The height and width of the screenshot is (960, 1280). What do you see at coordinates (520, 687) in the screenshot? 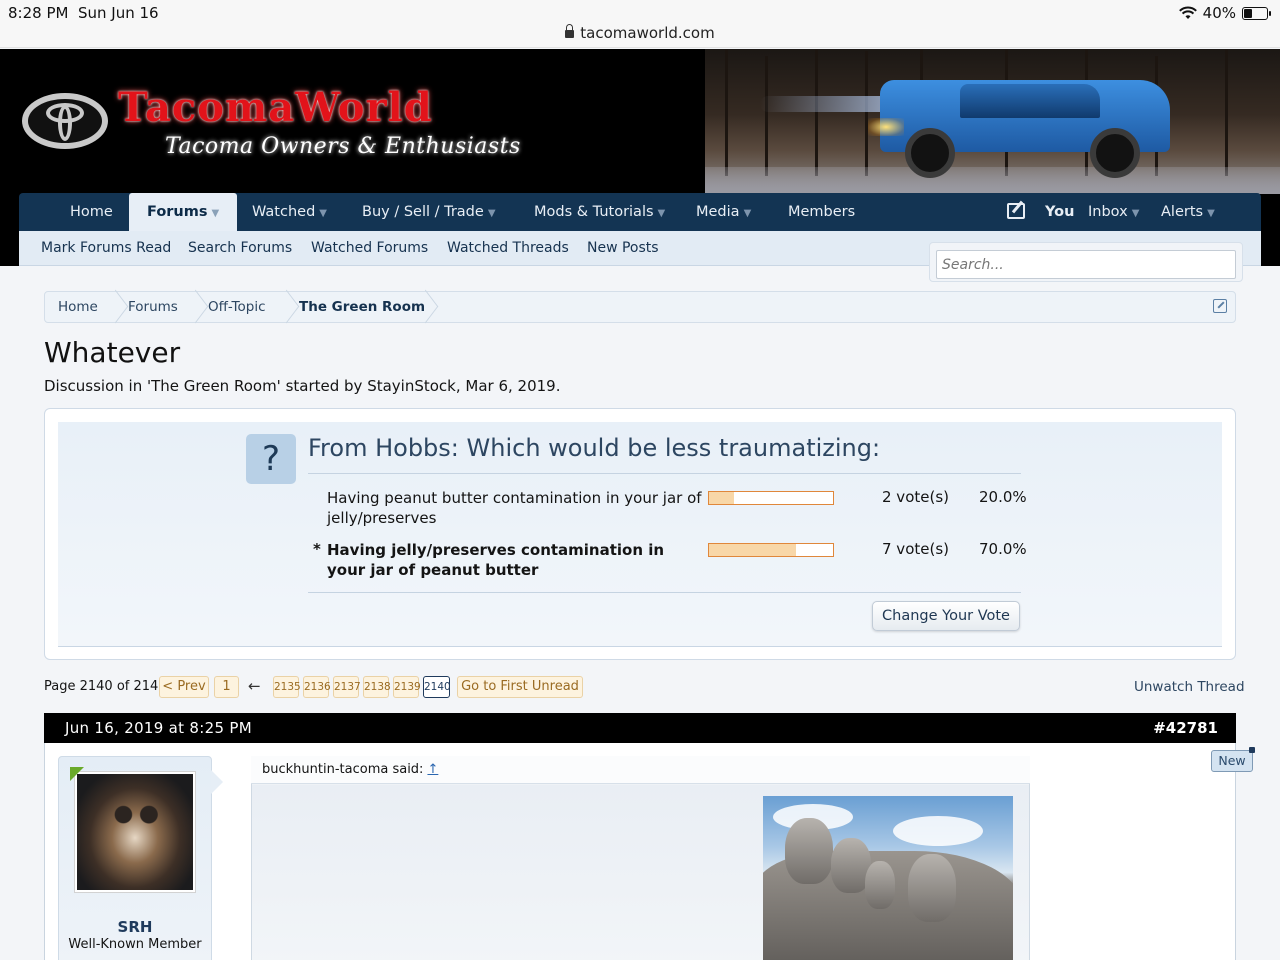
I see `go-to-first-unread-button: Go to First Unread` at bounding box center [520, 687].